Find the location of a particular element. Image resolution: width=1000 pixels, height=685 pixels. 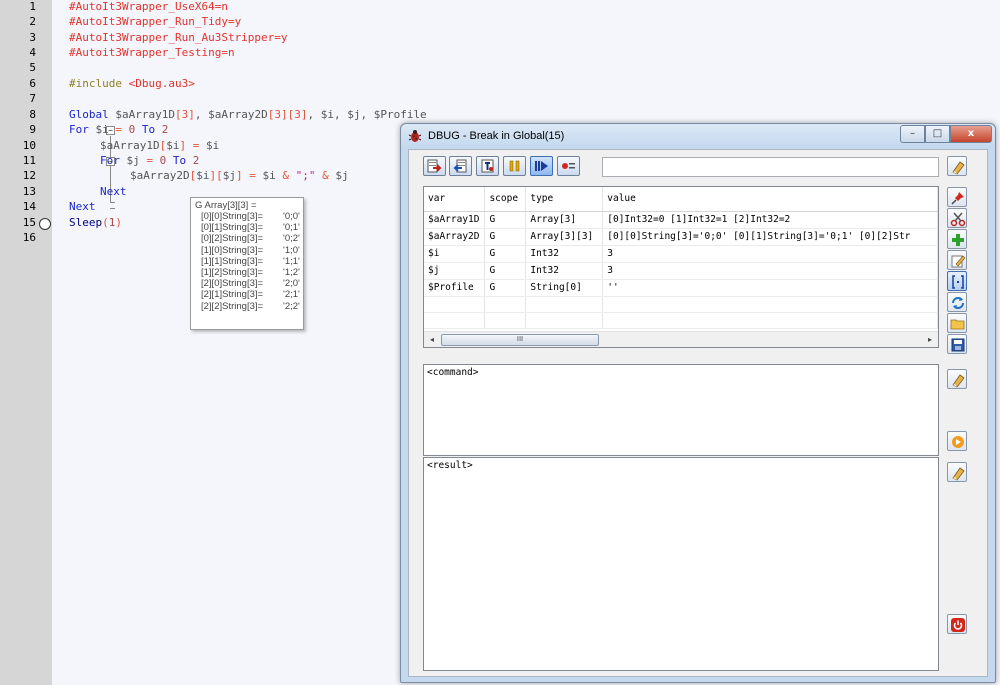

scroll-left-arrow: ◂ is located at coordinates (432, 339).